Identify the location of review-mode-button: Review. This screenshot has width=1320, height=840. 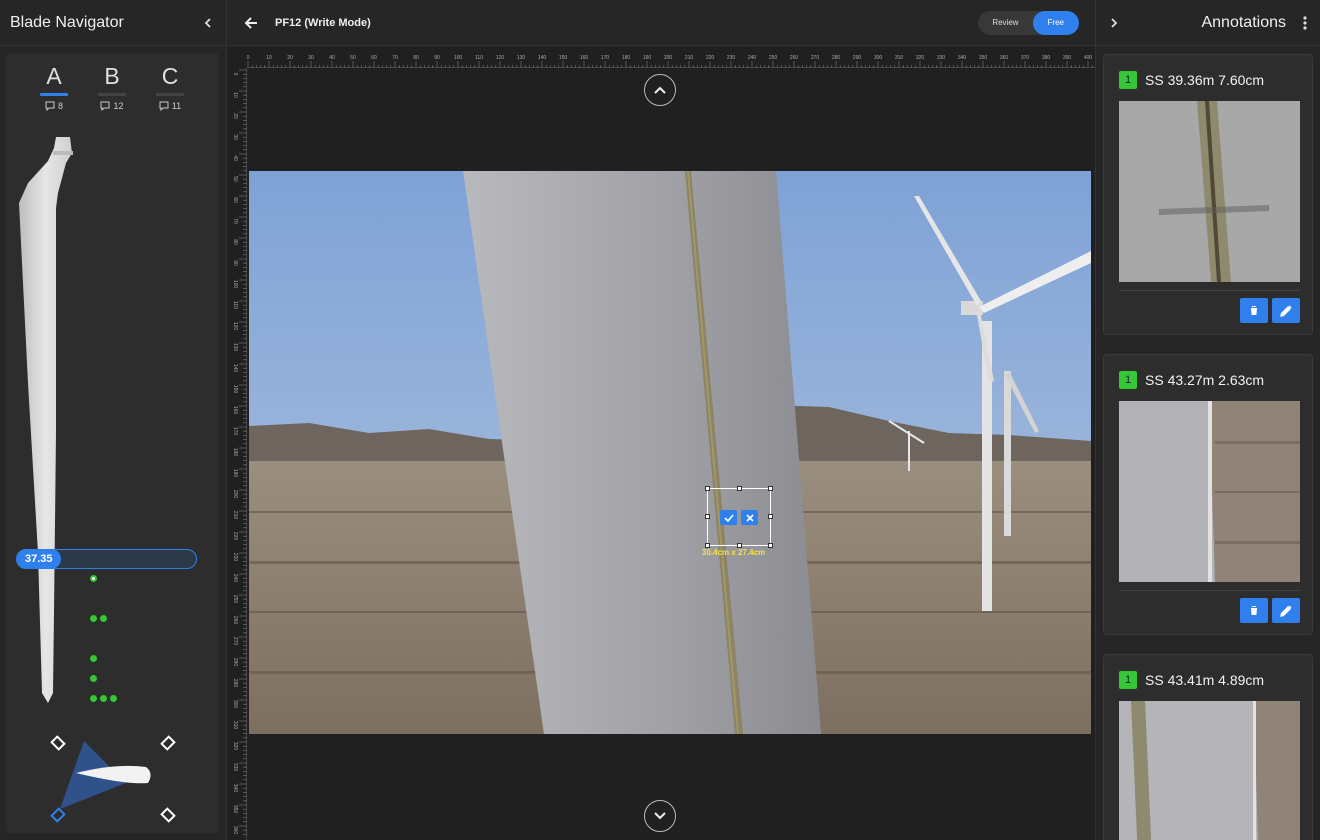
(1005, 23).